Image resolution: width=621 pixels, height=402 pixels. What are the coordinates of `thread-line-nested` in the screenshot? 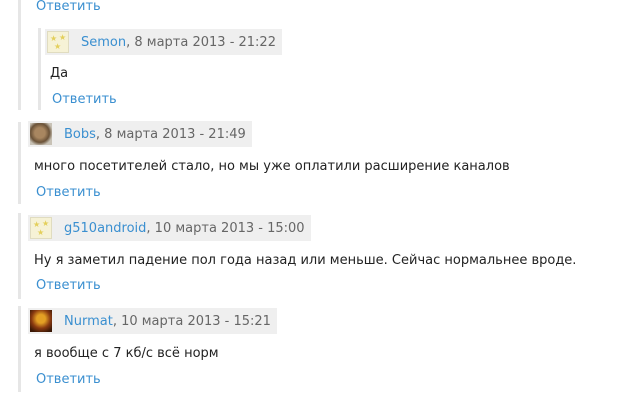 It's located at (39, 69).